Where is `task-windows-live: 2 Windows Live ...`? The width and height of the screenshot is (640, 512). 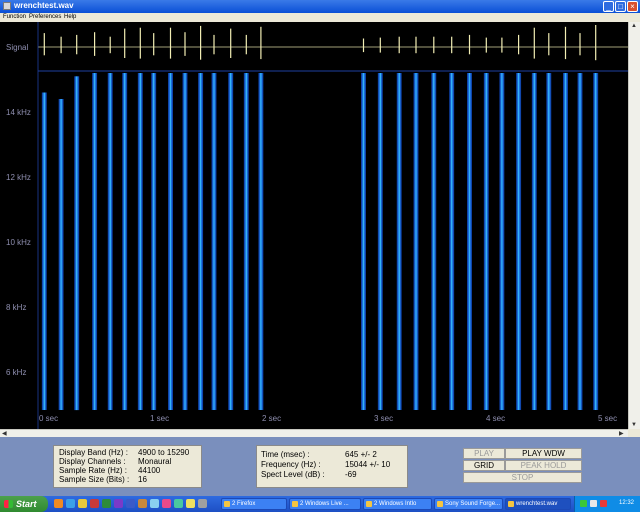 task-windows-live: 2 Windows Live ... is located at coordinates (325, 504).